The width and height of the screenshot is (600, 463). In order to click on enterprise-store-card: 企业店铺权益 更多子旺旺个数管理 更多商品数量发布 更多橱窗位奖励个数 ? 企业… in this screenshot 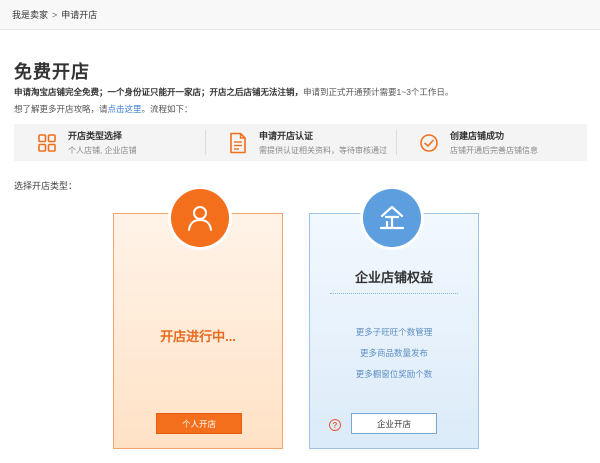, I will do `click(394, 331)`.